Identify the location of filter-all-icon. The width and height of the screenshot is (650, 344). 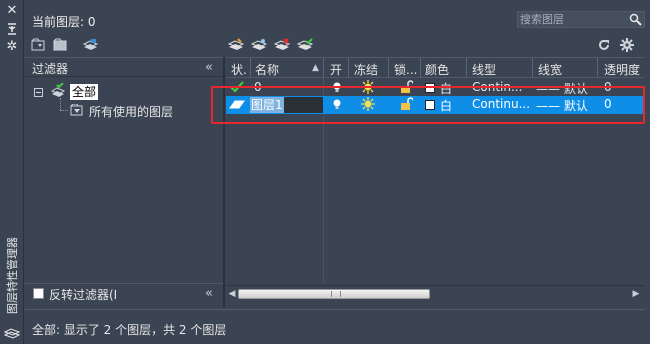
(58, 90).